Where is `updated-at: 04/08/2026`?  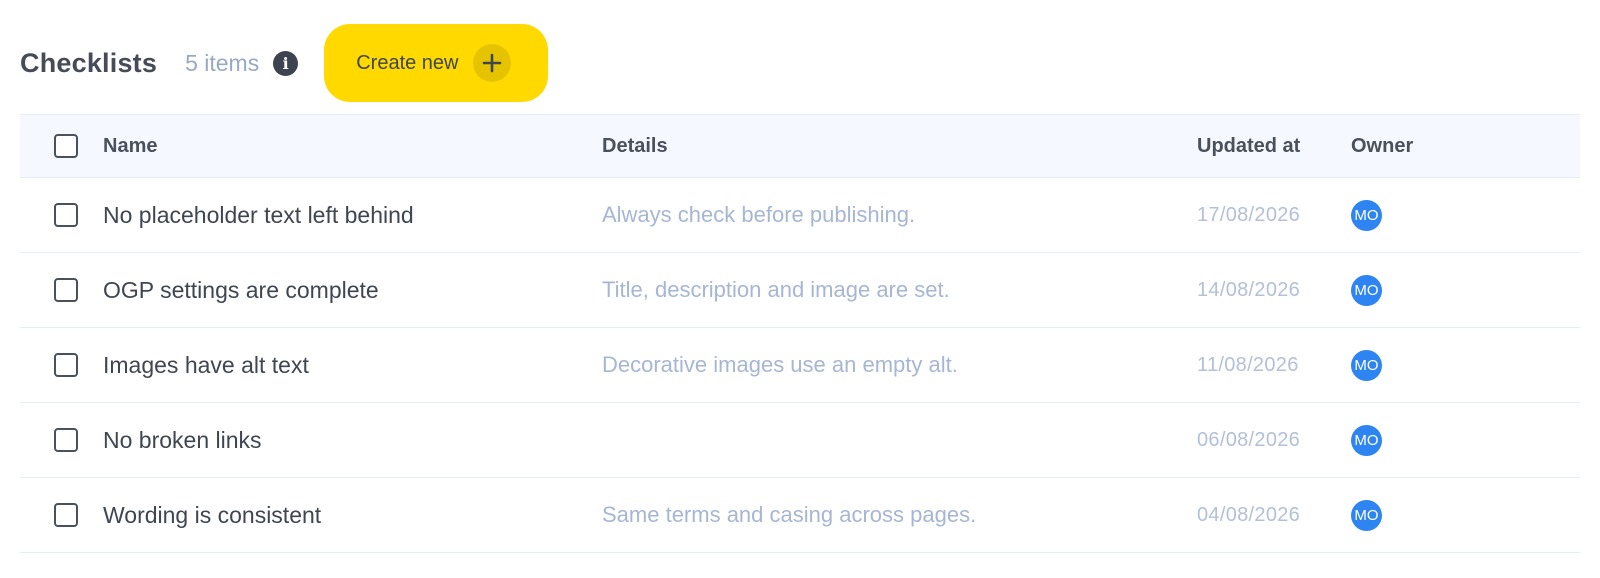 updated-at: 04/08/2026 is located at coordinates (1249, 514).